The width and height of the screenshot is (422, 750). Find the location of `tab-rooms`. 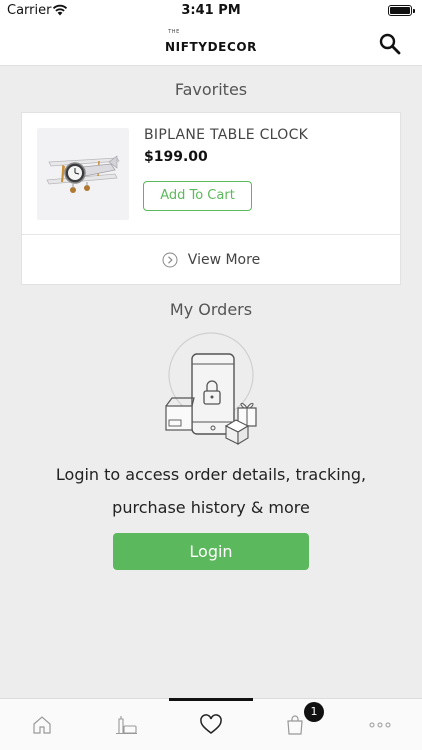

tab-rooms is located at coordinates (126, 724).